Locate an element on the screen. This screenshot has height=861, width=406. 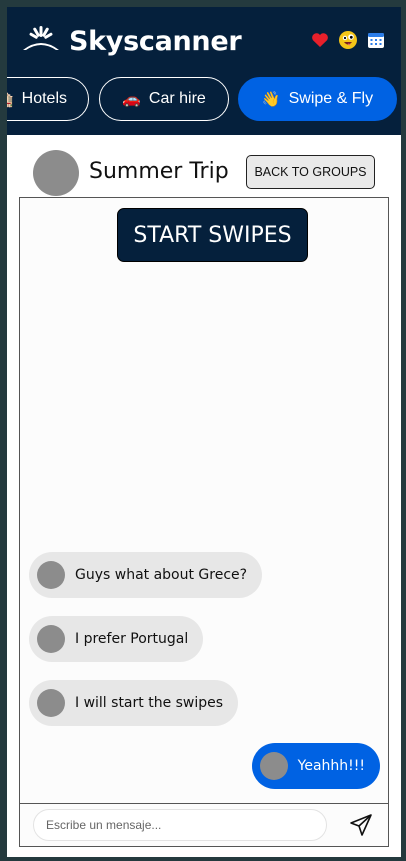
group-avatar is located at coordinates (56, 173).